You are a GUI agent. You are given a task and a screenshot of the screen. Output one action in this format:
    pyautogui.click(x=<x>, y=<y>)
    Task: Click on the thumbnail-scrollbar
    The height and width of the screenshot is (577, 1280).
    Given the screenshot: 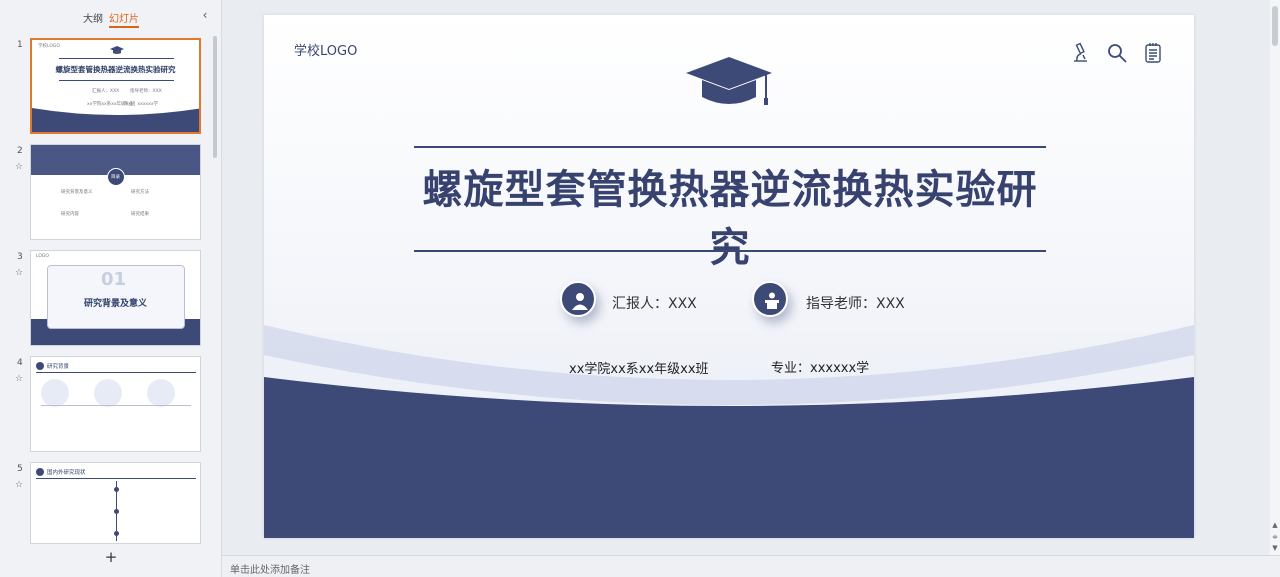 What is the action you would take?
    pyautogui.click(x=215, y=97)
    